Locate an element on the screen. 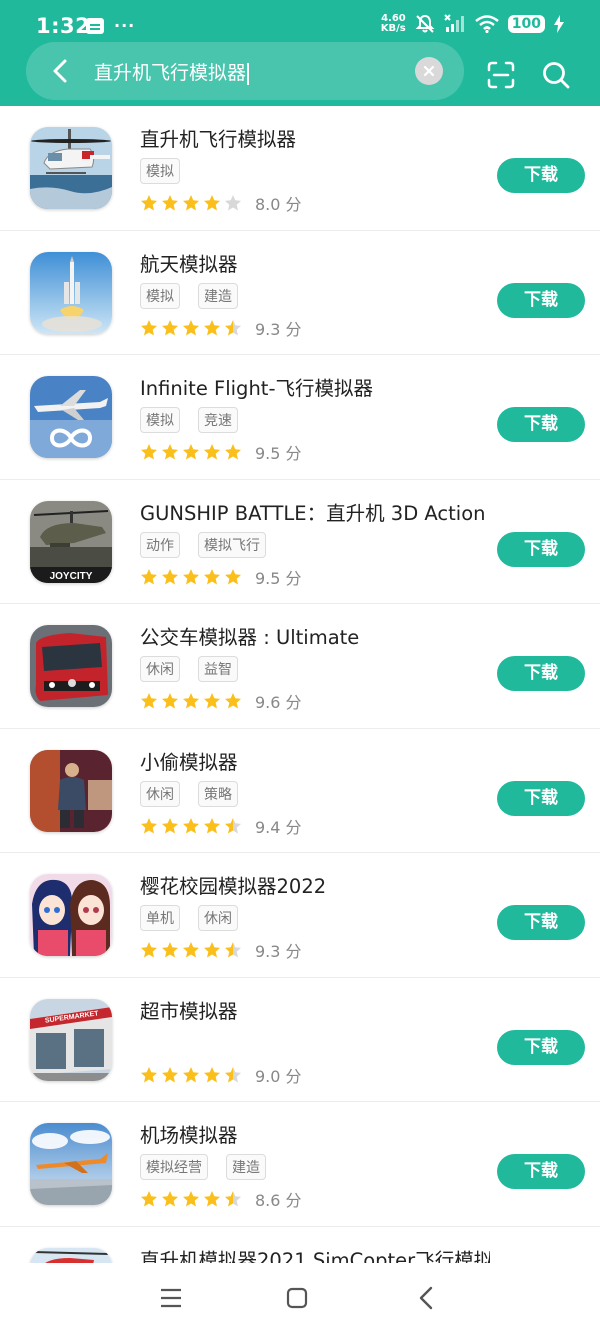  app-name: Infinite Flight-飞行模拟器 is located at coordinates (256, 386).